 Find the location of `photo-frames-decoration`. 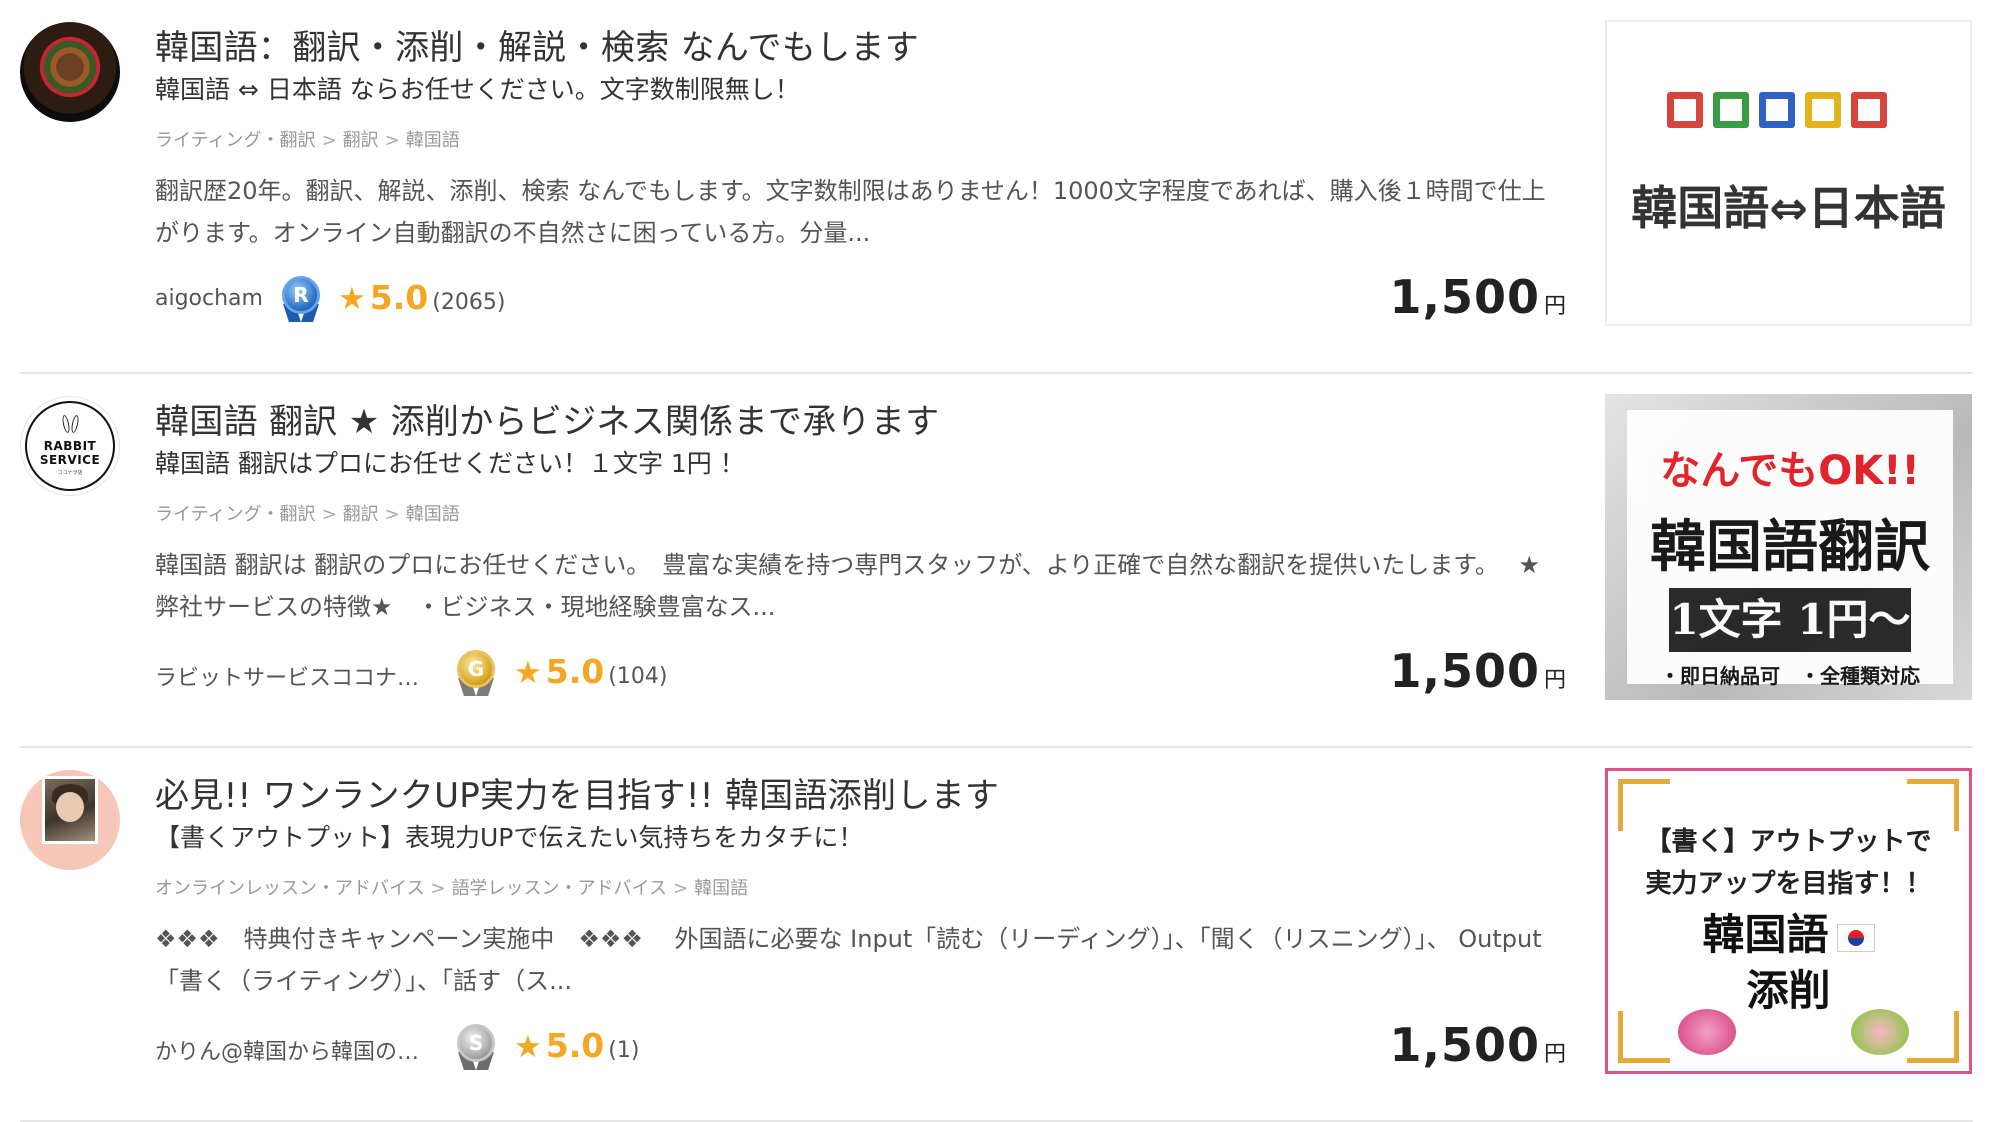

photo-frames-decoration is located at coordinates (1777, 110).